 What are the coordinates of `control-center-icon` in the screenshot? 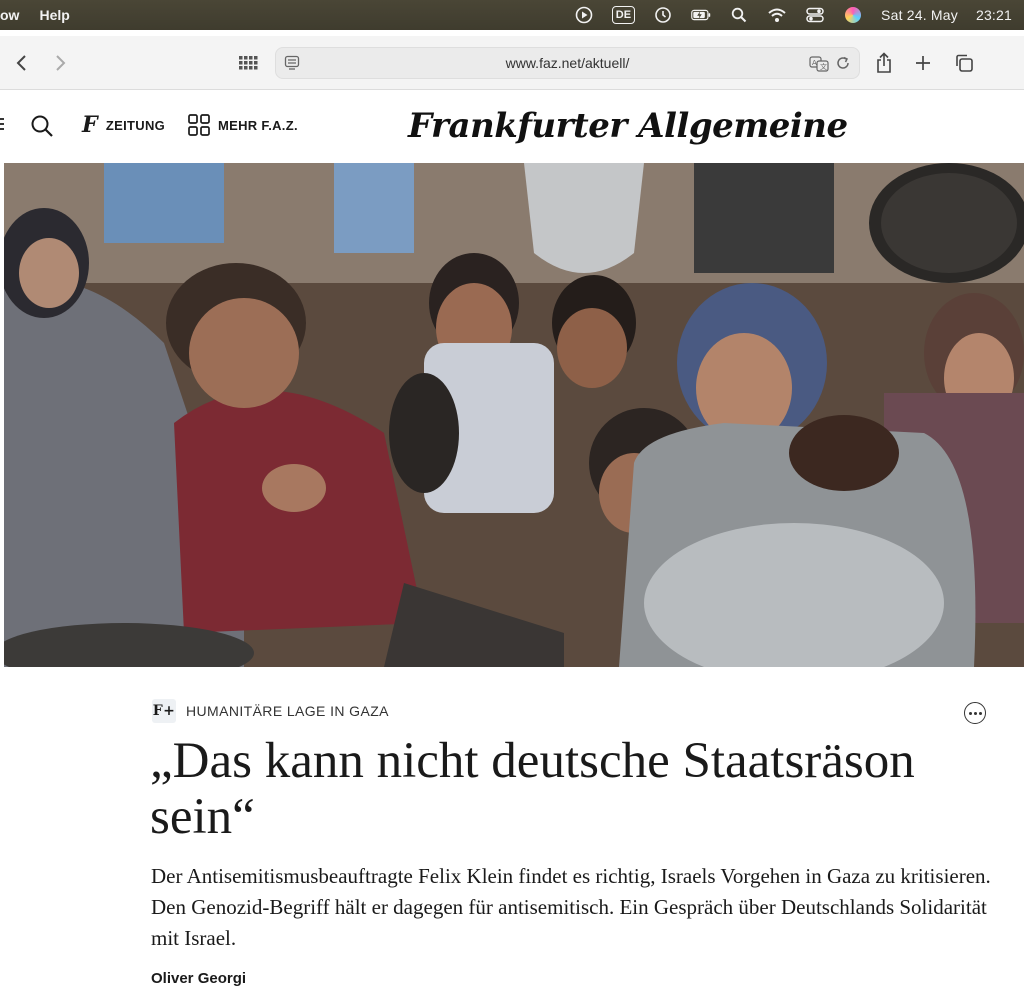 It's located at (815, 15).